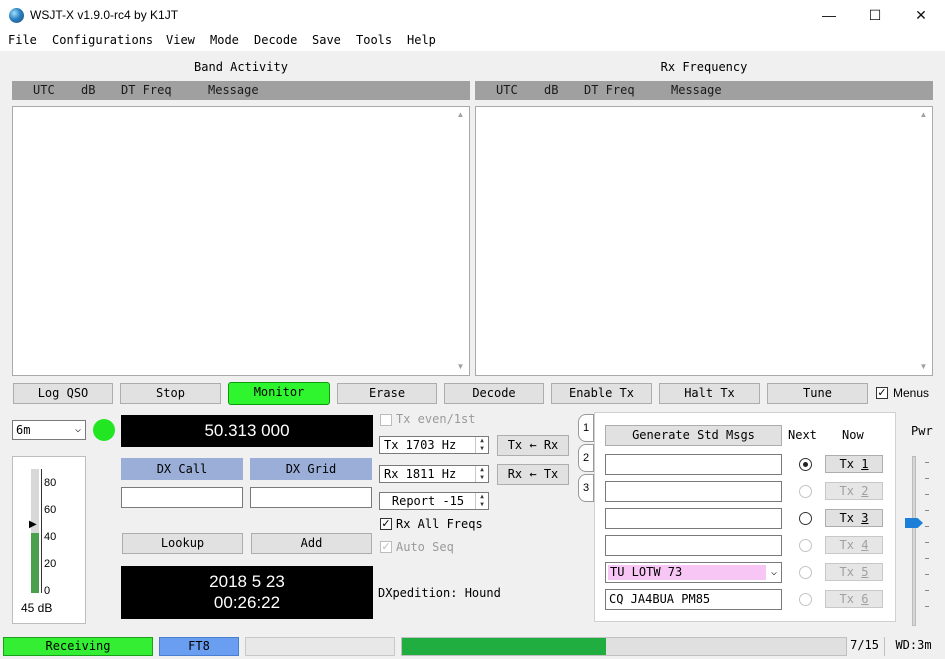 The height and width of the screenshot is (659, 945). I want to click on status-message, so click(320, 646).